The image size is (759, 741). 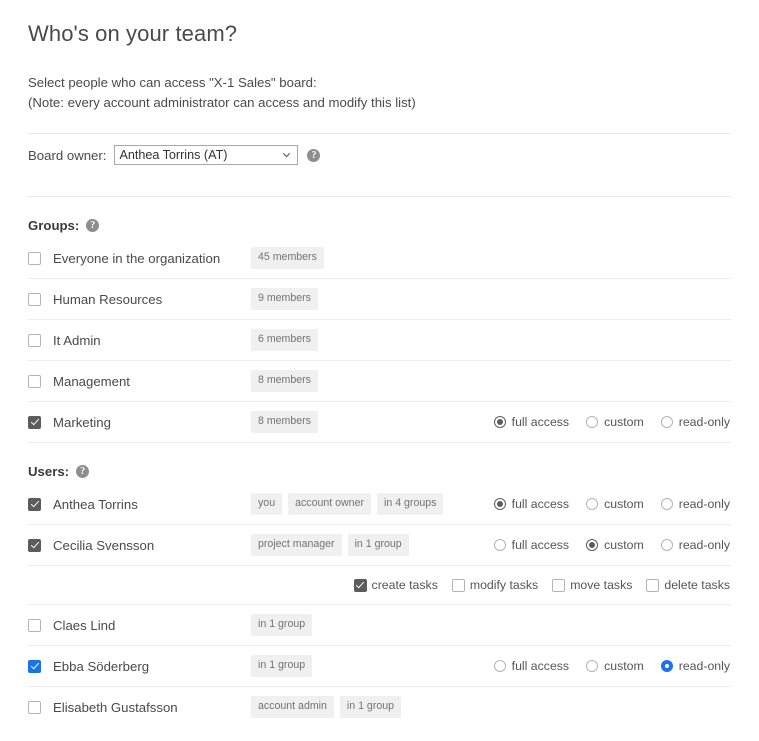 I want to click on permission-label: move tasks, so click(x=601, y=585).